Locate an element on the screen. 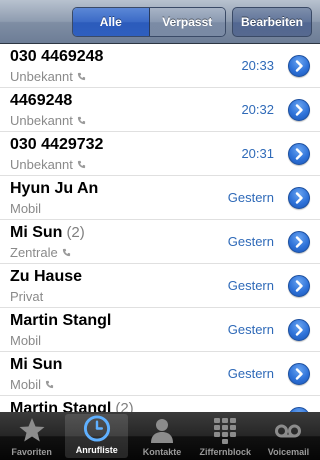 Image resolution: width=320 pixels, height=460 pixels. voicemail-icon is located at coordinates (288, 431).